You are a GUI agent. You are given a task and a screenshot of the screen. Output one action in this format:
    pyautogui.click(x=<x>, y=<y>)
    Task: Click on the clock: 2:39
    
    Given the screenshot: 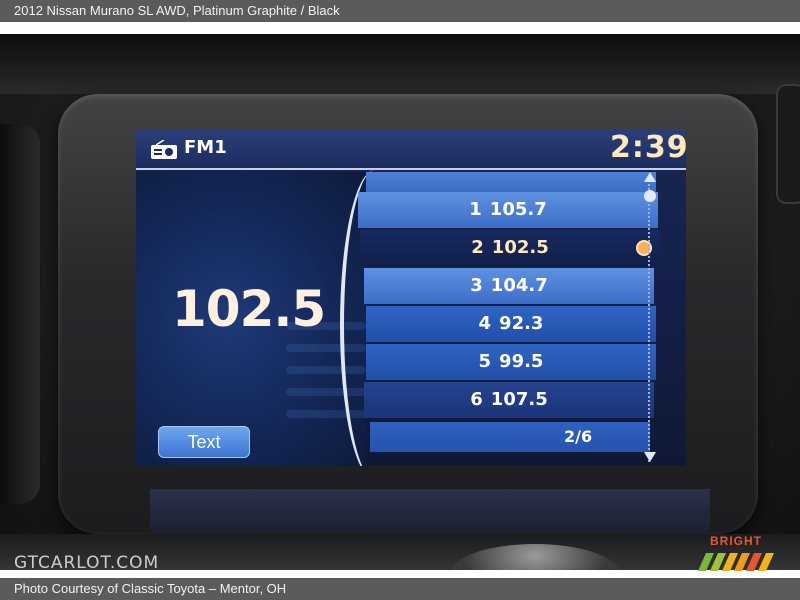 What is the action you would take?
    pyautogui.click(x=648, y=147)
    